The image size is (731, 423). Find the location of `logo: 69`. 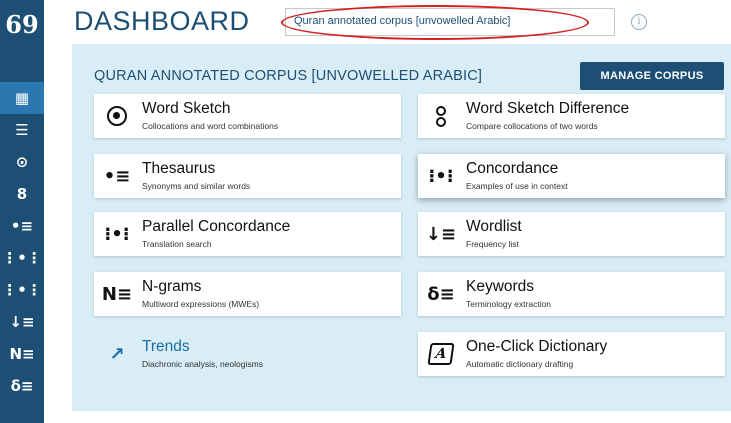

logo: 69 is located at coordinates (22, 24).